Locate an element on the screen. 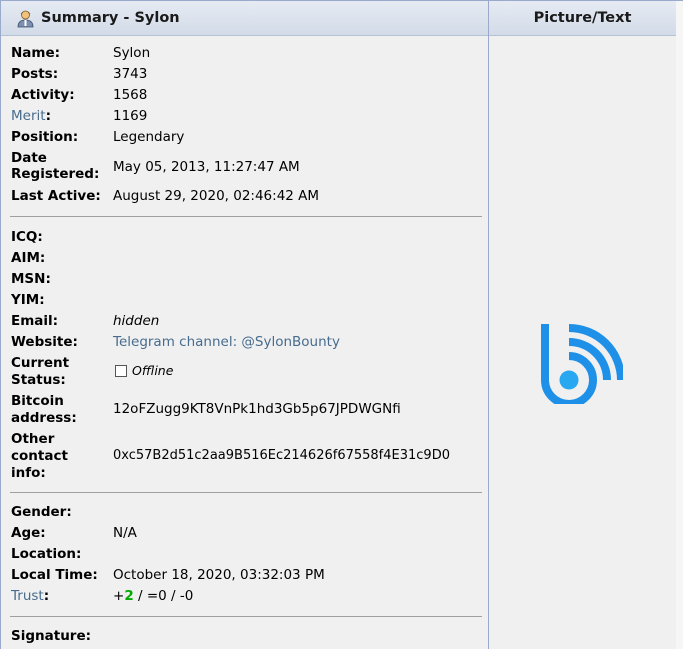 The width and height of the screenshot is (683, 649). date-registered-label-line2: Registered: is located at coordinates (55, 174).